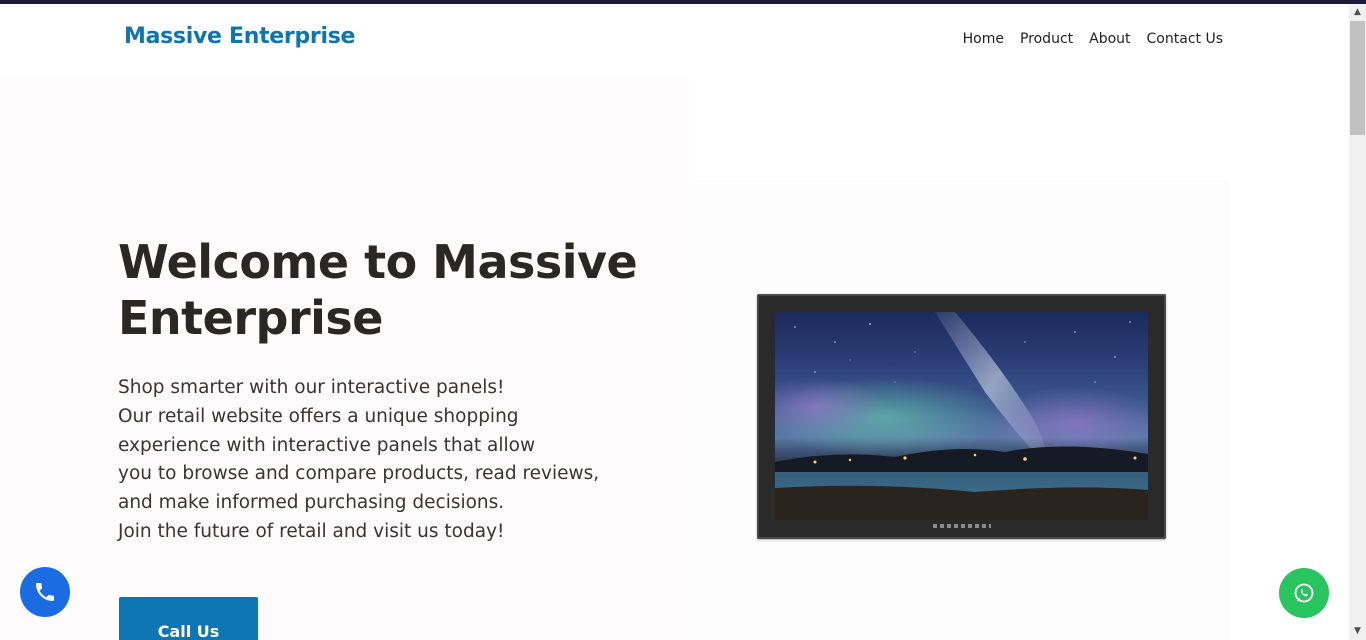 The image size is (1366, 640). I want to click on nav-item-product: Product, so click(1046, 39).